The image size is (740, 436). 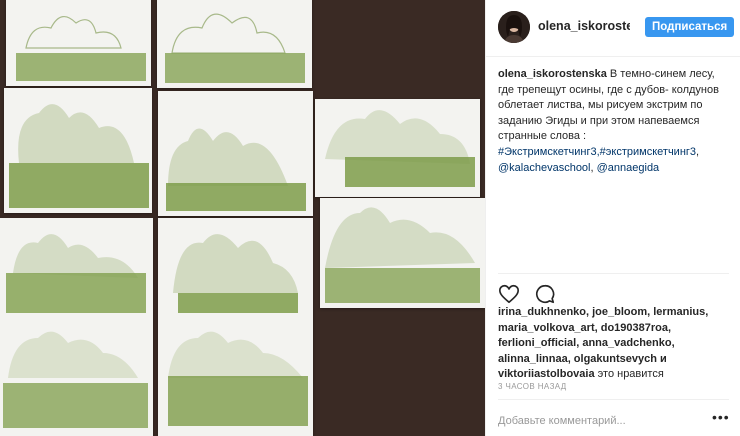 I want to click on avatar-photo, so click(x=514, y=27).